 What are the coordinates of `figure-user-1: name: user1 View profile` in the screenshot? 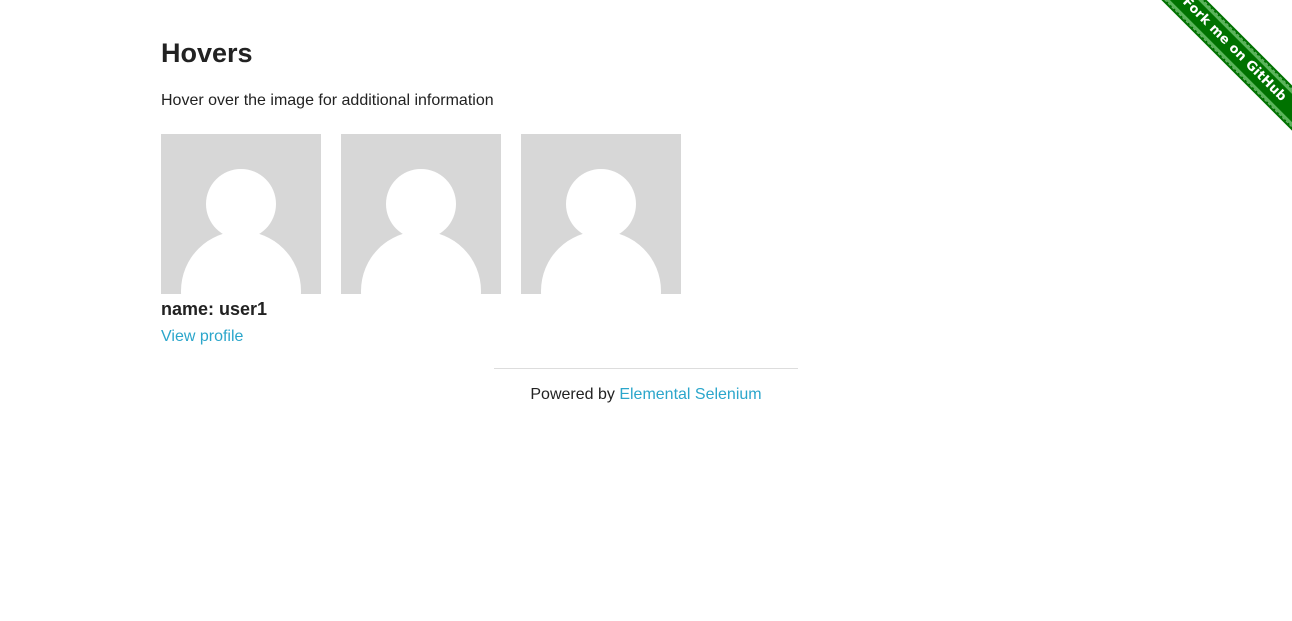 It's located at (241, 239).